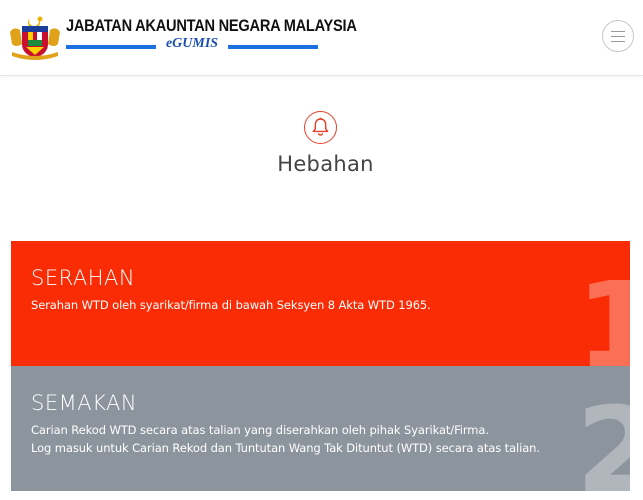 The image size is (643, 500). Describe the element at coordinates (84, 403) in the screenshot. I see `panel-title: SEMAKAN` at that location.